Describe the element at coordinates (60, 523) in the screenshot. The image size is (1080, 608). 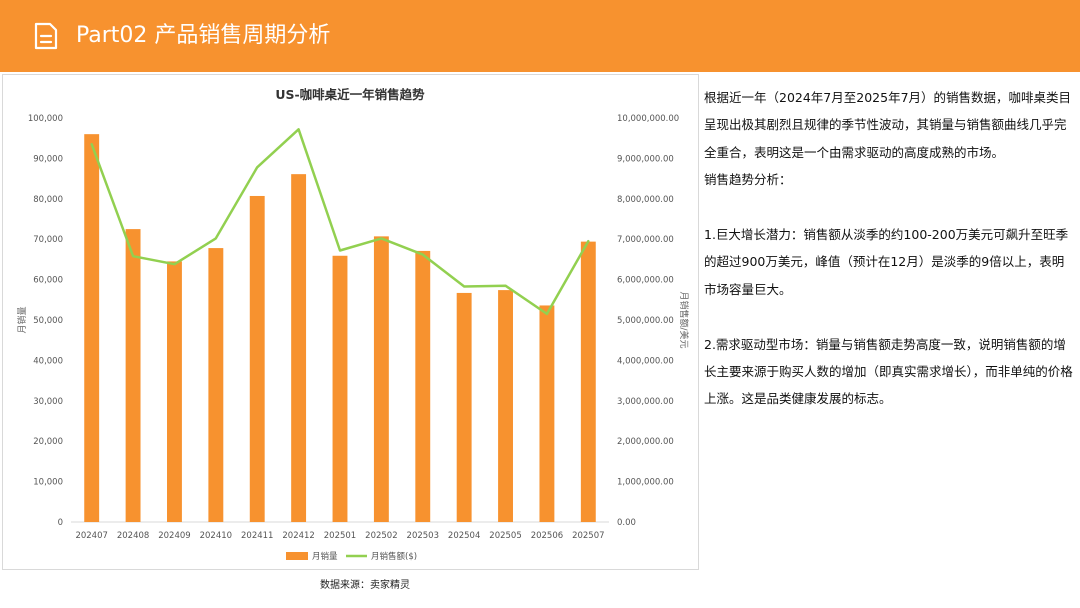
I see `y-tick-label: 0` at that location.